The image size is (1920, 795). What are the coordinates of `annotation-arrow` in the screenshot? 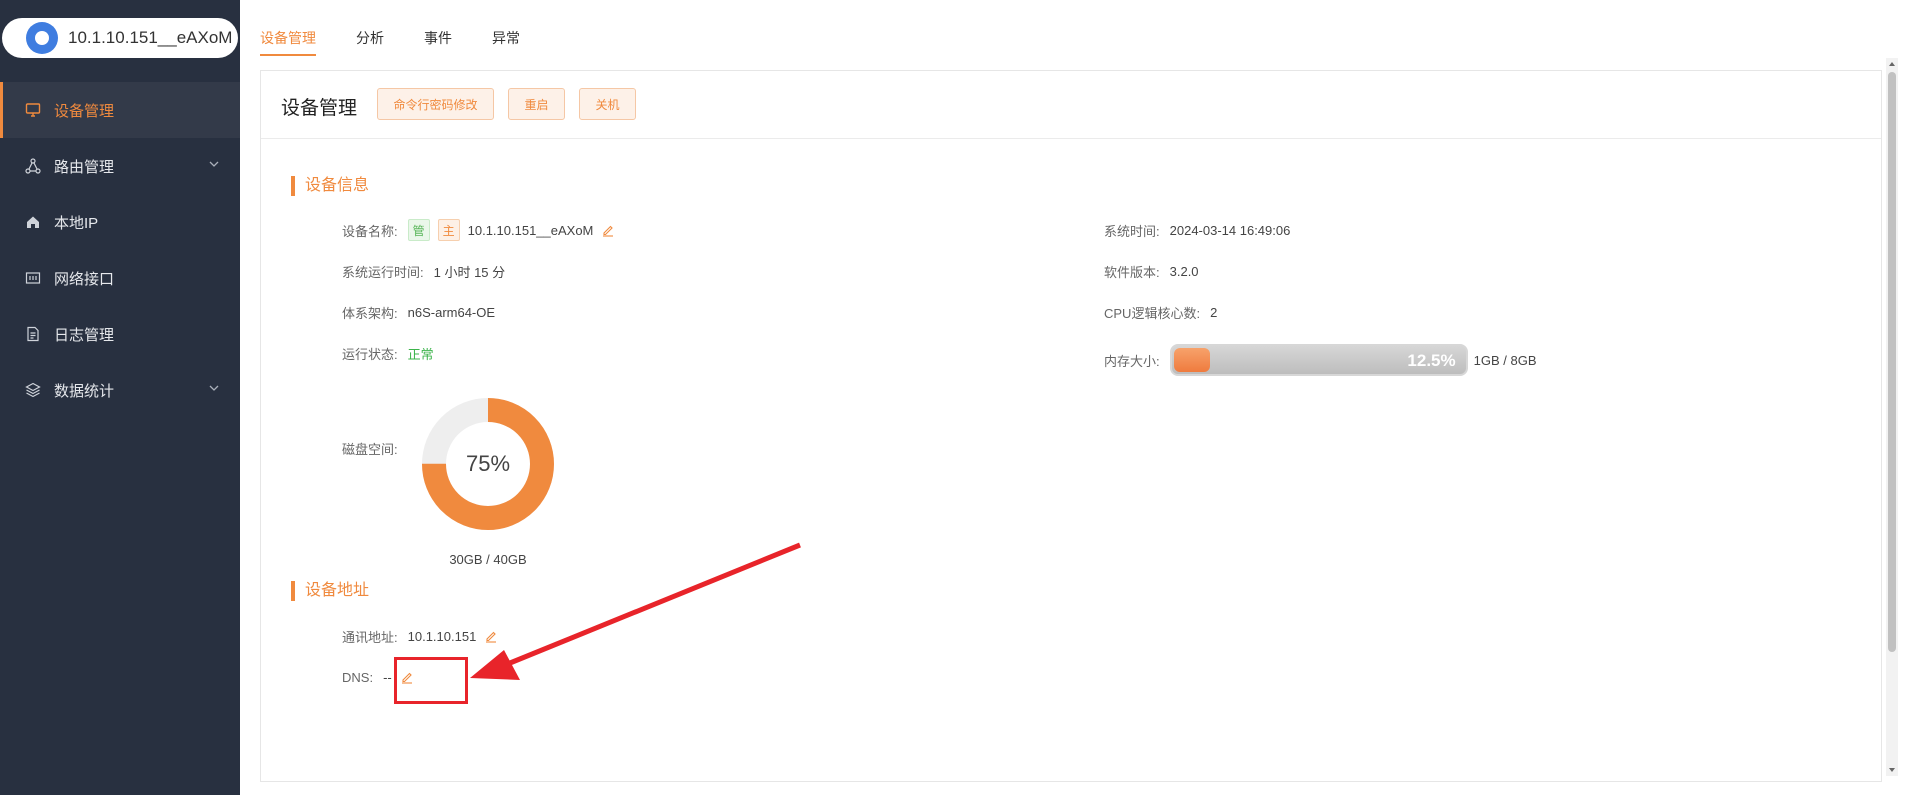 It's located at (635, 611).